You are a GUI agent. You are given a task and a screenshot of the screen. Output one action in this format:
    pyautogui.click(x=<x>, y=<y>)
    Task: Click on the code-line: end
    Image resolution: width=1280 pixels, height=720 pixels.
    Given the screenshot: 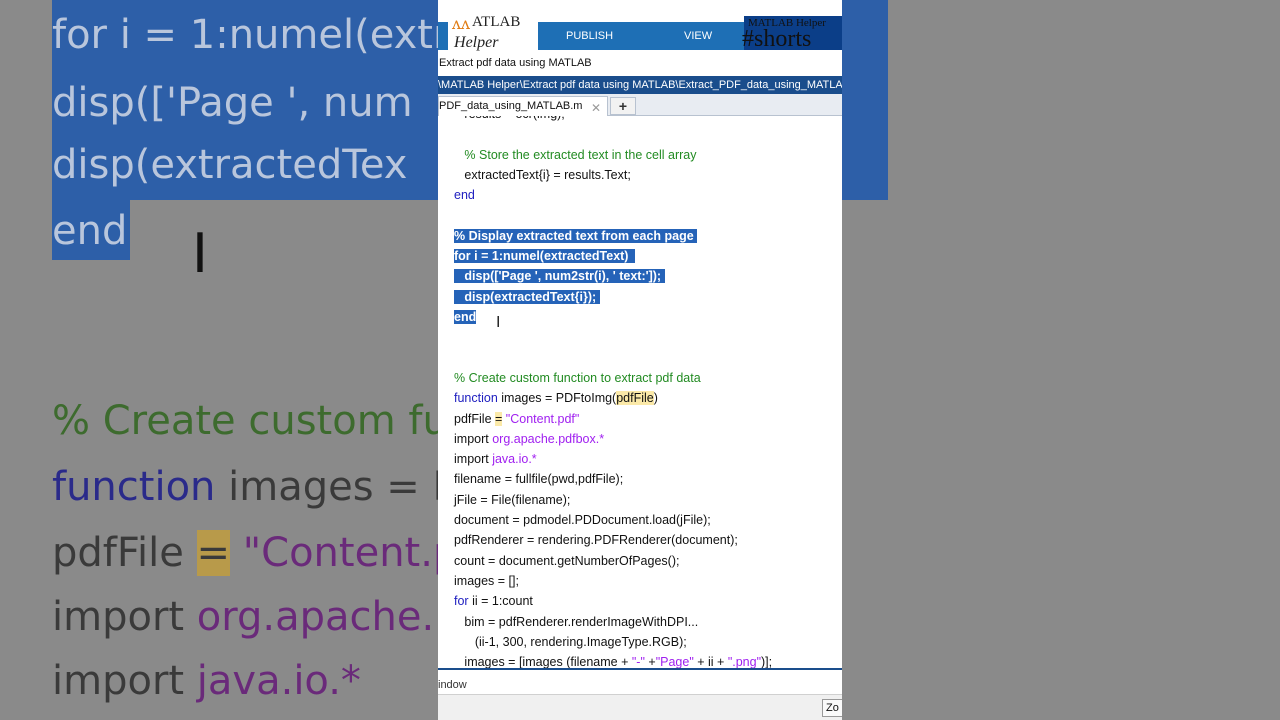 What is the action you would take?
    pyautogui.click(x=464, y=195)
    